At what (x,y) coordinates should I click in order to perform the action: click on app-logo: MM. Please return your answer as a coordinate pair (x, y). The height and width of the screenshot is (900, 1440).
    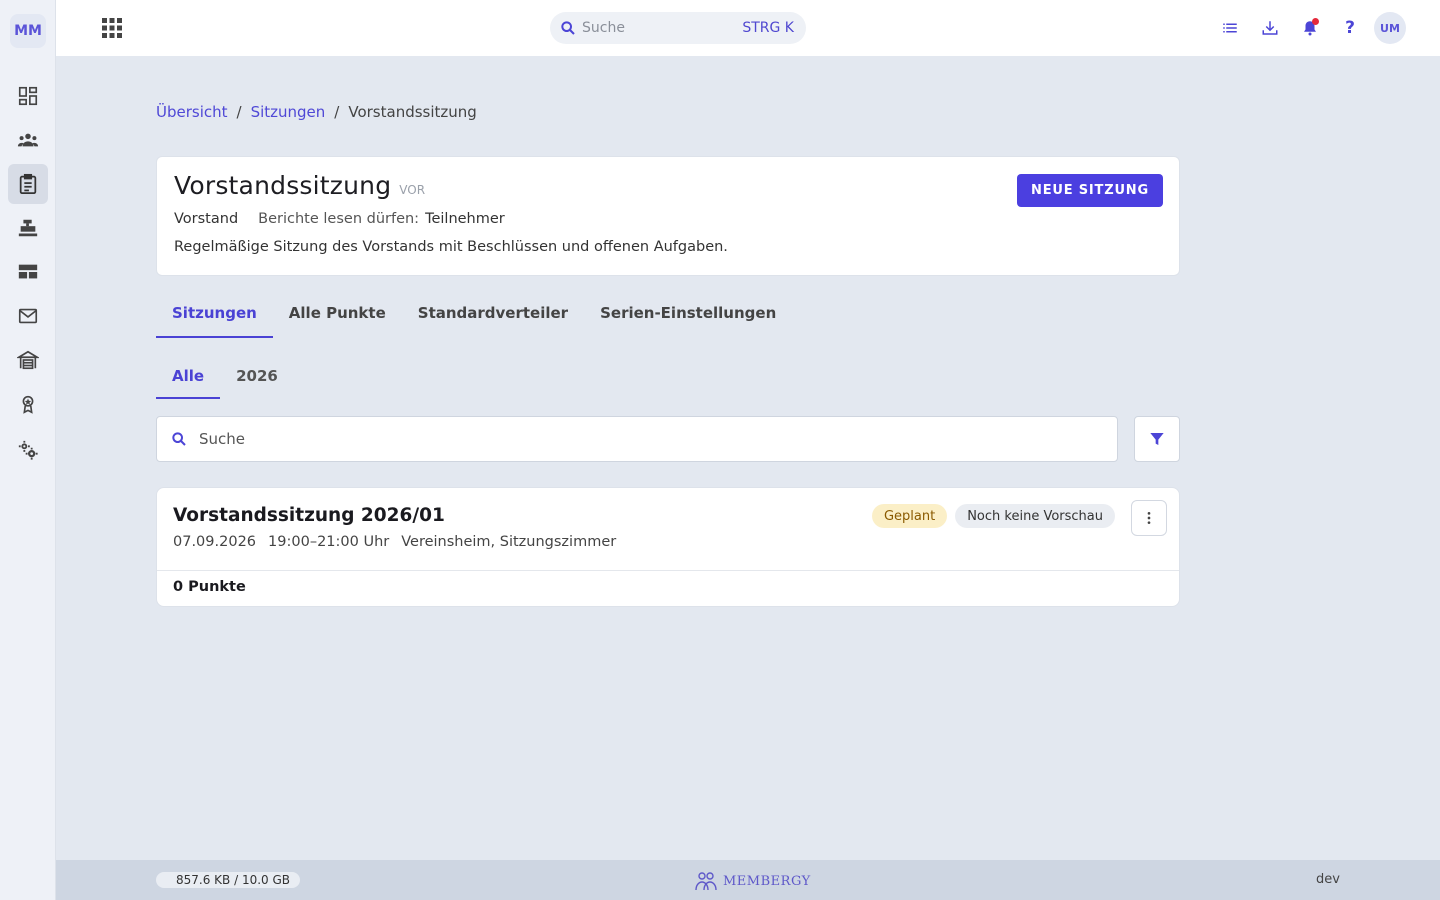
    Looking at the image, I should click on (28, 31).